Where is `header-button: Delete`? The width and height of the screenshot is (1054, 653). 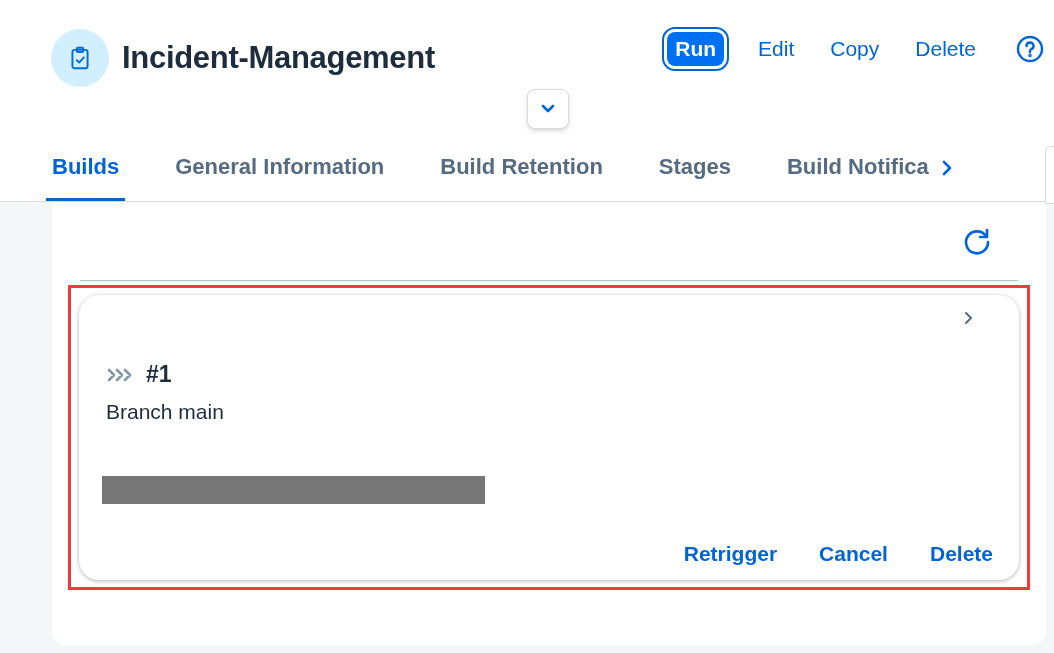 header-button: Delete is located at coordinates (945, 49).